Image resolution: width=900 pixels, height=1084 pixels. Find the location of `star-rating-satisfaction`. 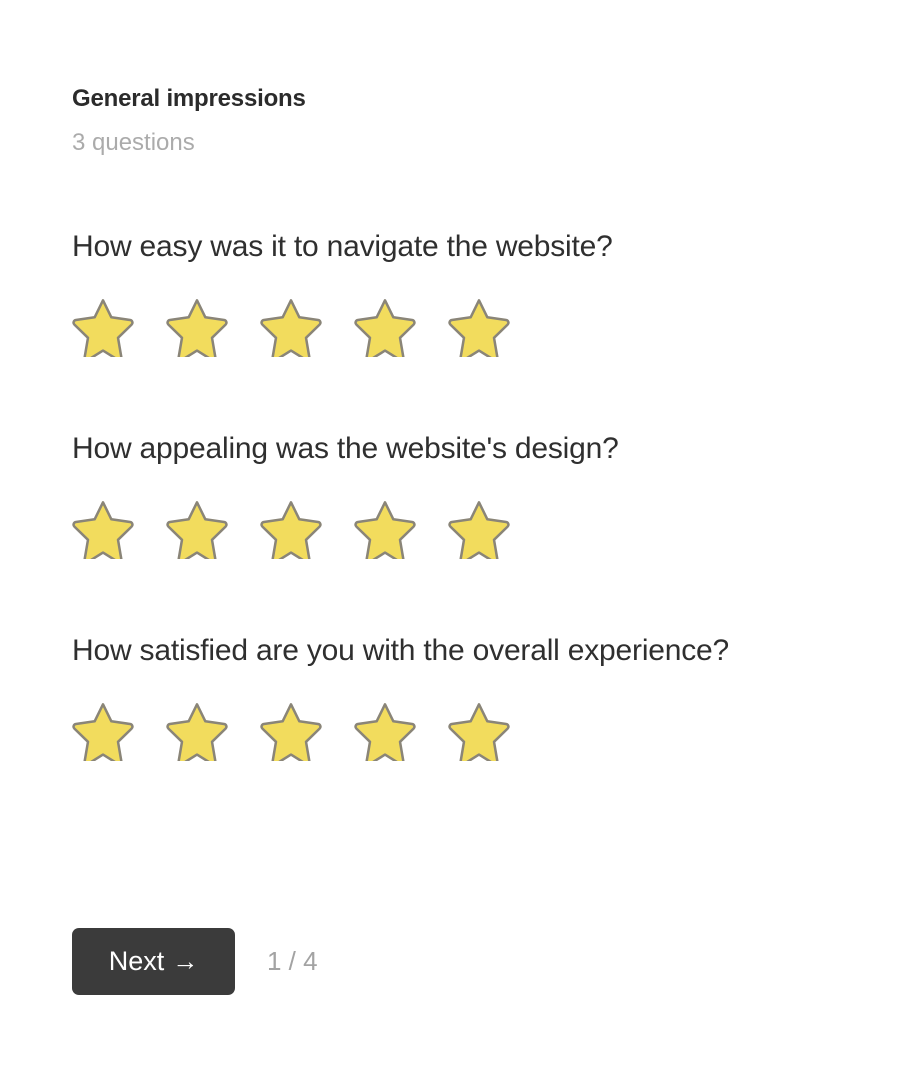

star-rating-satisfaction is located at coordinates (462, 726).